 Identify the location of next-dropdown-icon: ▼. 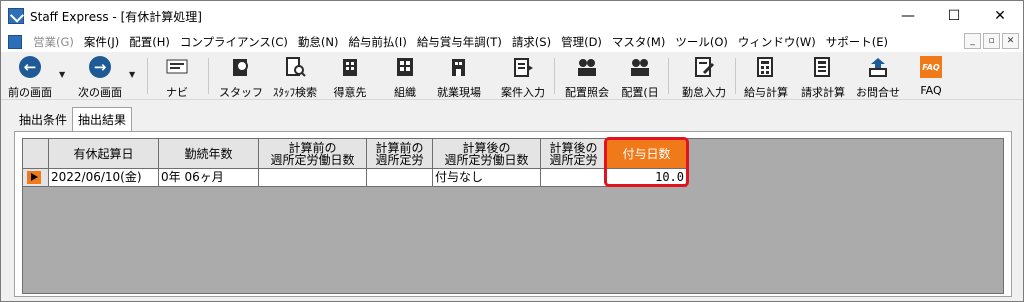
(132, 74).